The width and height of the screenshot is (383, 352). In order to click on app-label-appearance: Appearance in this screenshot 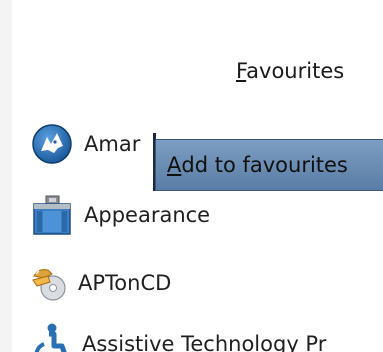, I will do `click(147, 215)`.